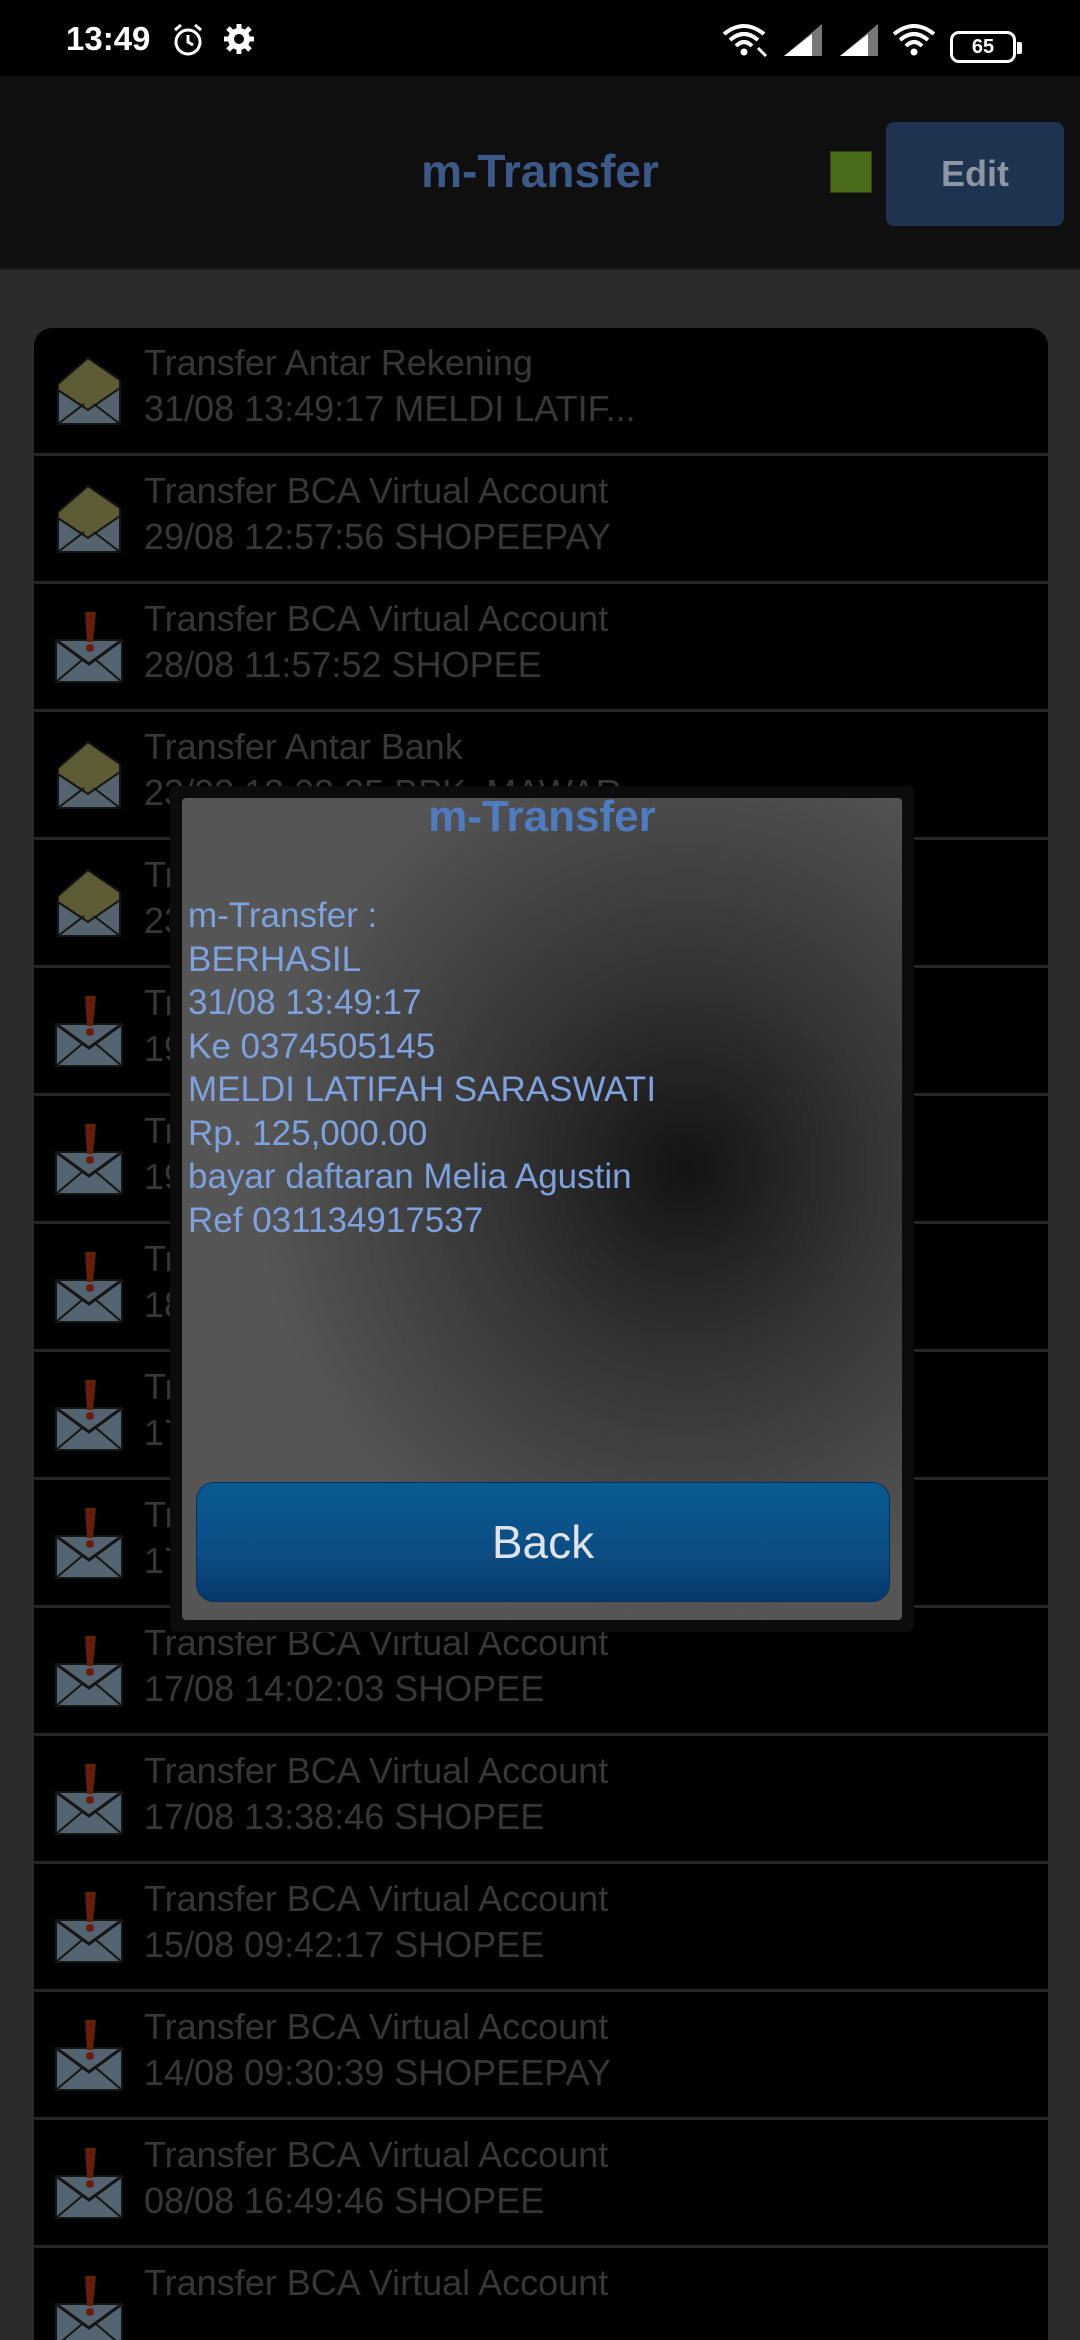 This screenshot has height=2340, width=1080. I want to click on edit-button: Edit, so click(975, 174).